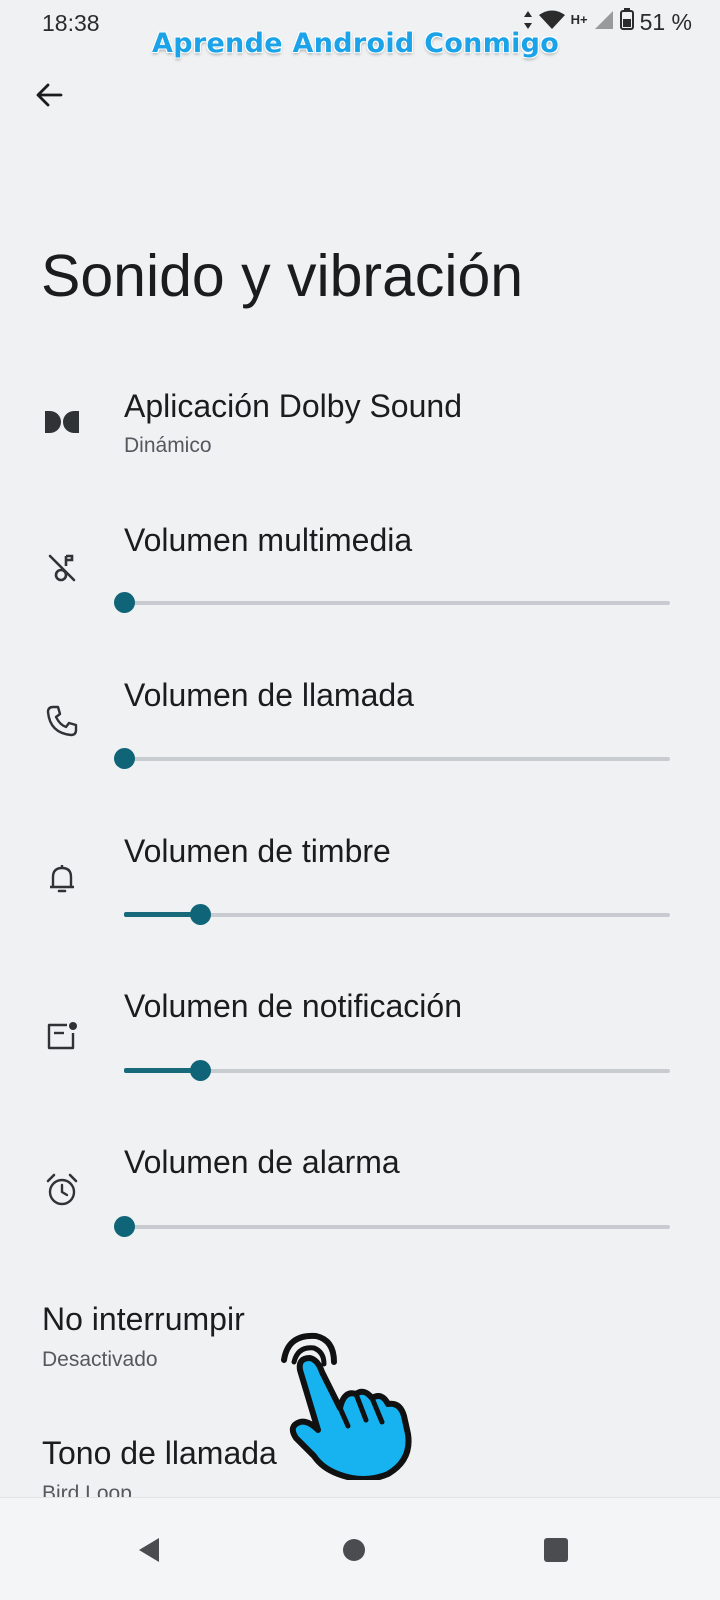 The image size is (720, 1600). What do you see at coordinates (257, 851) in the screenshot?
I see `volume-label: Volumen de timbre` at bounding box center [257, 851].